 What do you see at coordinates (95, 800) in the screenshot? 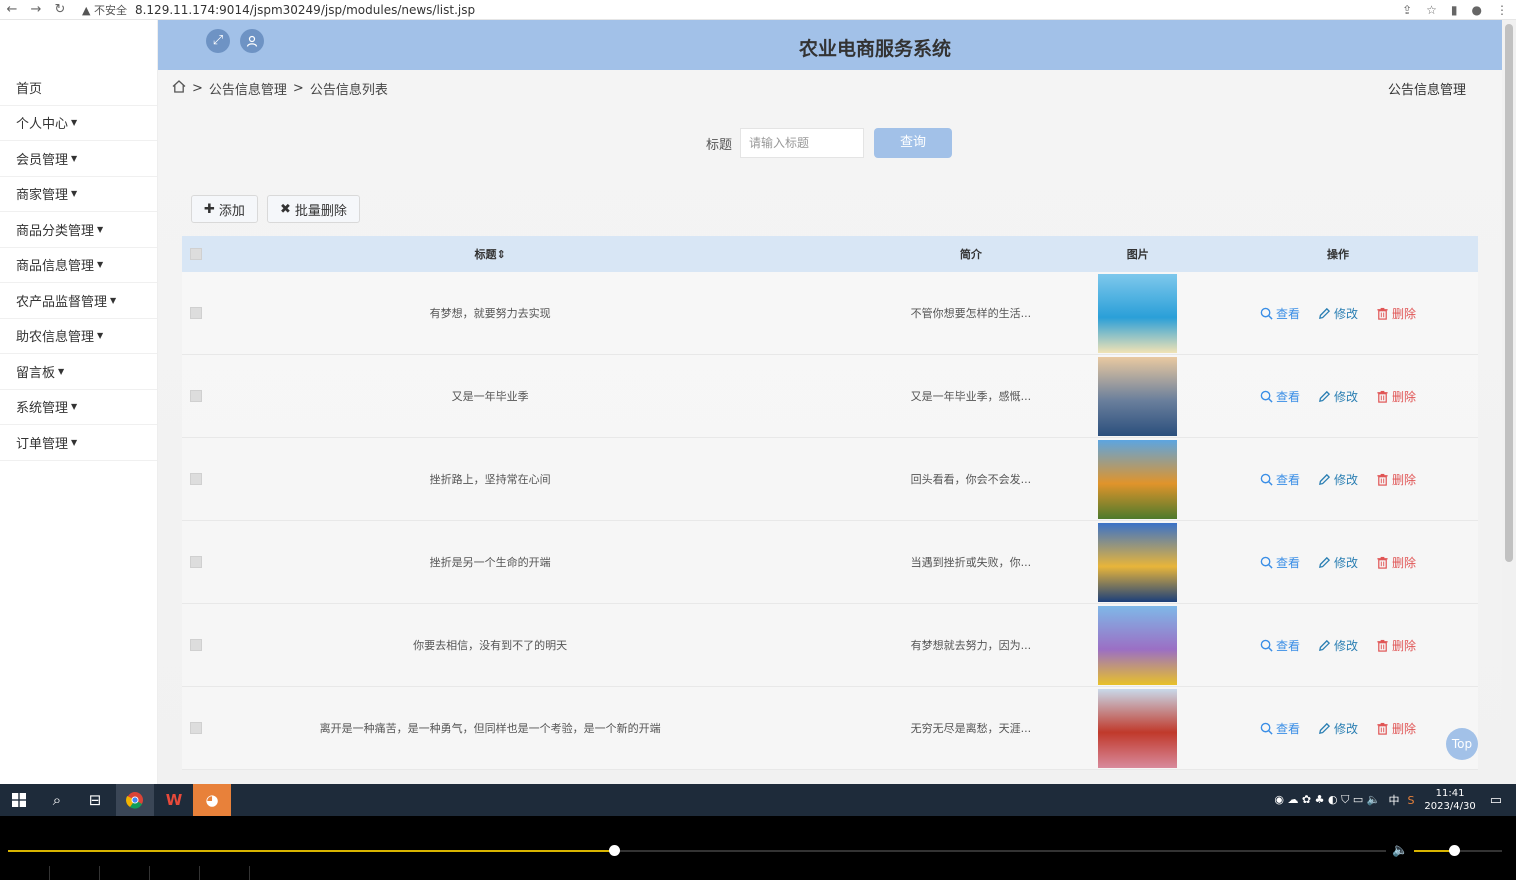
I see `task-view-icon: ⊟` at bounding box center [95, 800].